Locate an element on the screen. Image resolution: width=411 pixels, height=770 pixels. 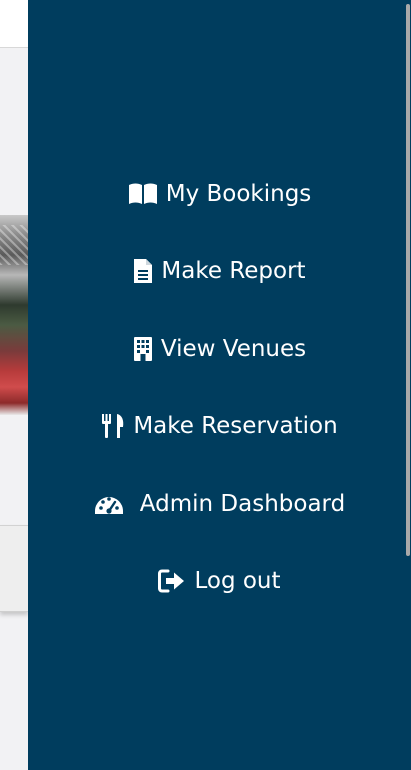
nav-item-make-report: Make Report is located at coordinates (219, 272).